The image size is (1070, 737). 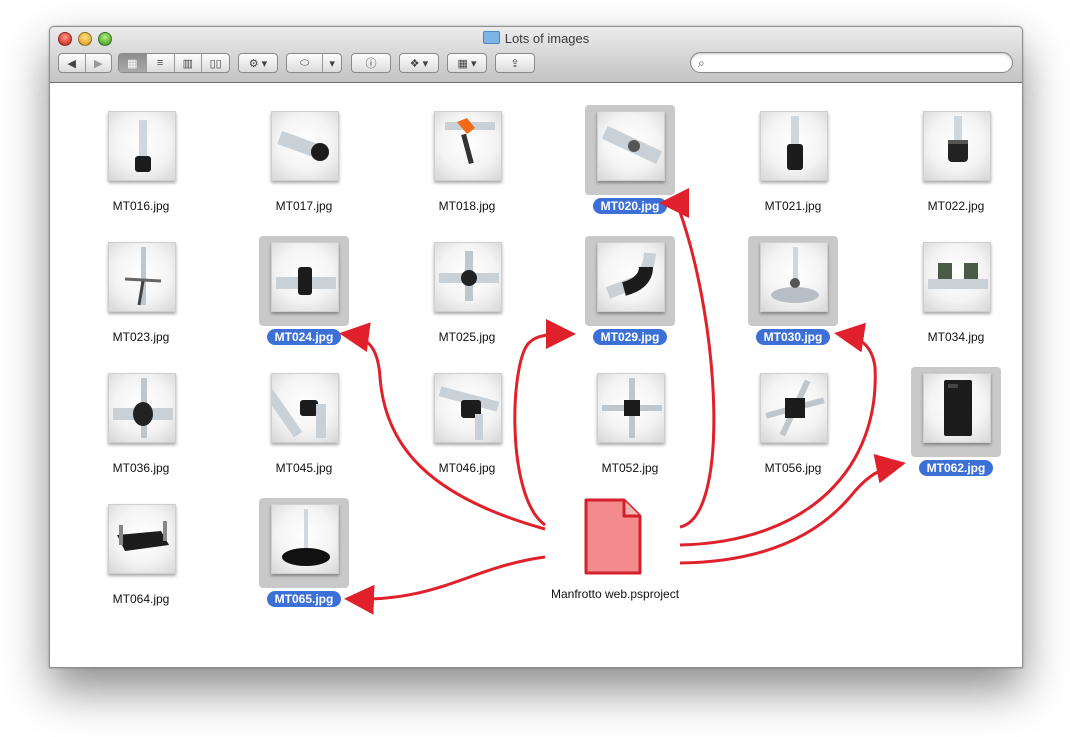 I want to click on tube-joint-image, so click(x=631, y=146).